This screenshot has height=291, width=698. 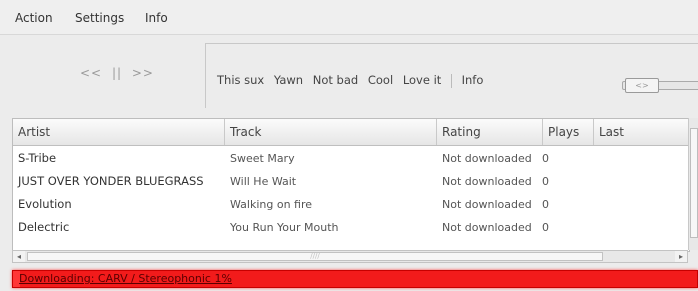 What do you see at coordinates (351, 158) in the screenshot?
I see `table-row: S-Tribe Sweet Mary Not downloaded 0` at bounding box center [351, 158].